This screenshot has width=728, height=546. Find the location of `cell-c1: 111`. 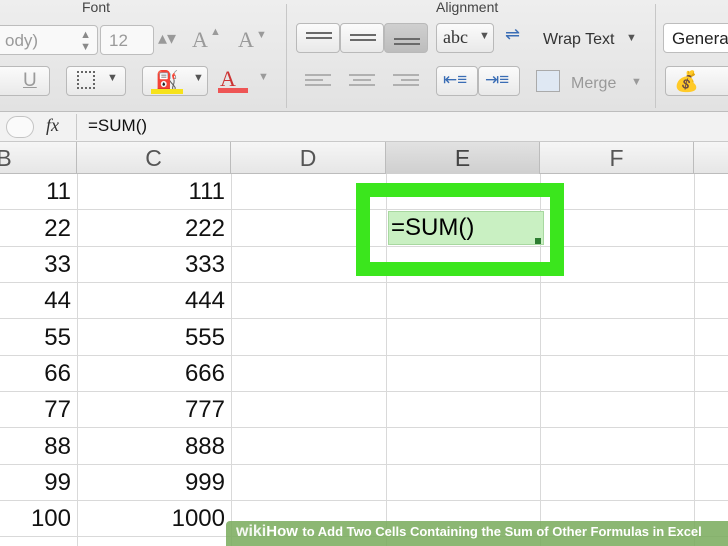

cell-c1: 111 is located at coordinates (207, 192).